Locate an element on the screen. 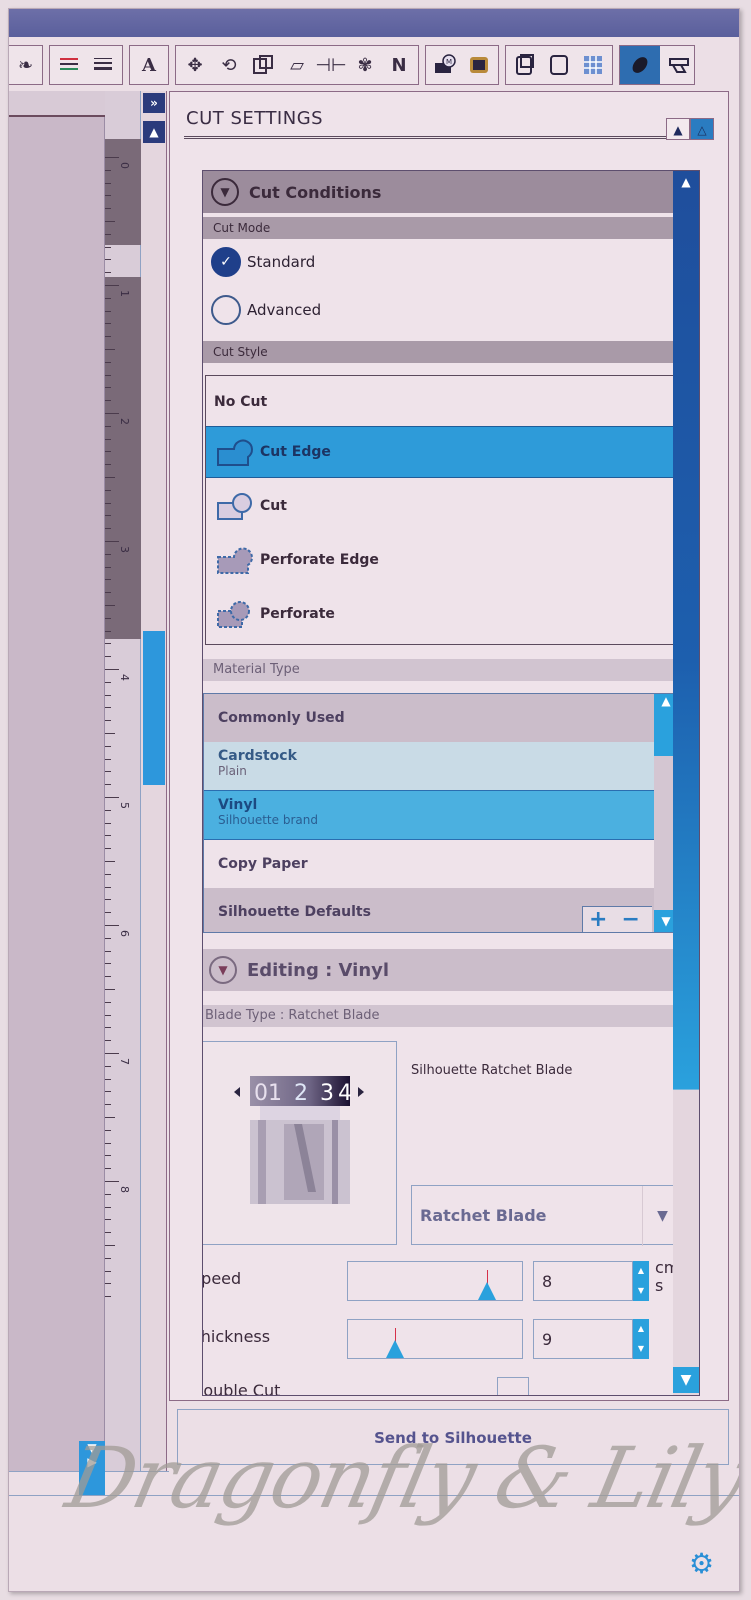 The height and width of the screenshot is (1600, 751). material-item-vinyl: Vinyl Silhouette brand is located at coordinates (429, 815).